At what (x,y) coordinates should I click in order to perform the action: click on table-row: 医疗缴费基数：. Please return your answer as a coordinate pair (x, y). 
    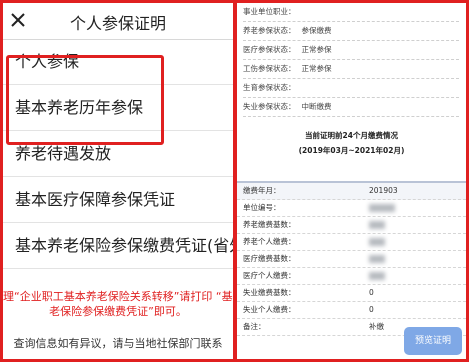
    Looking at the image, I should click on (351, 259).